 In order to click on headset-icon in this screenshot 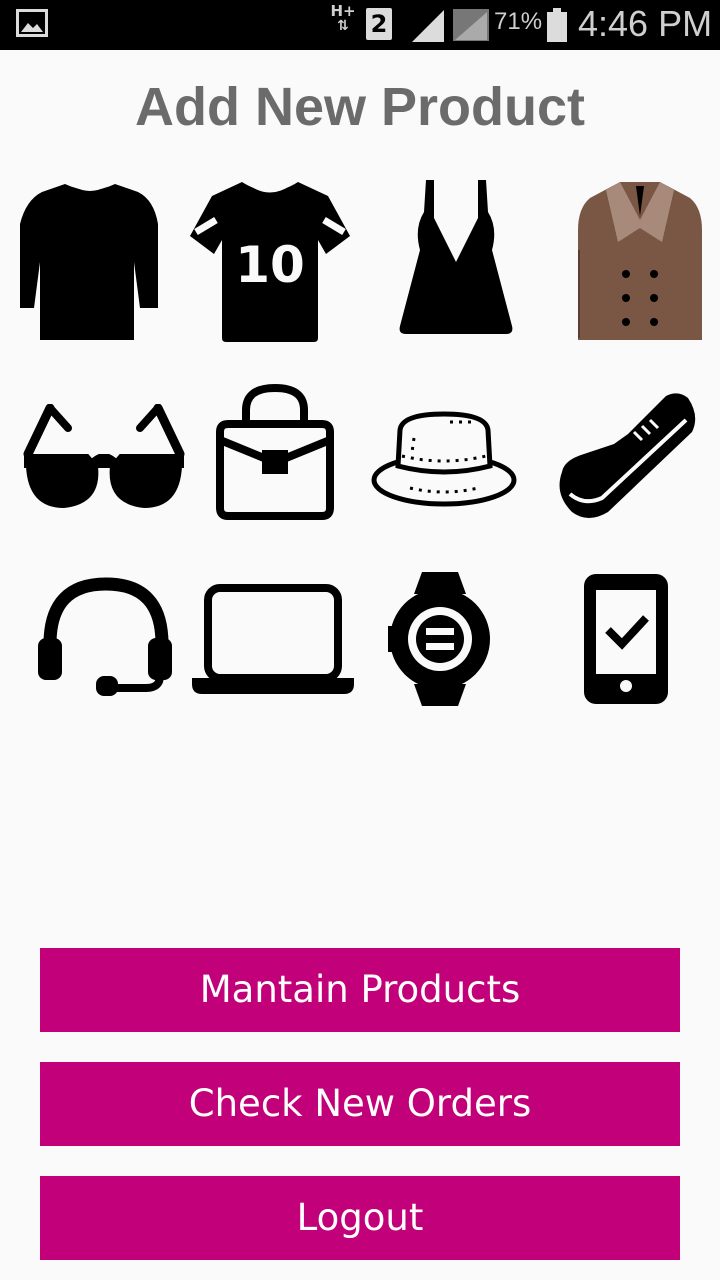, I will do `click(106, 638)`.